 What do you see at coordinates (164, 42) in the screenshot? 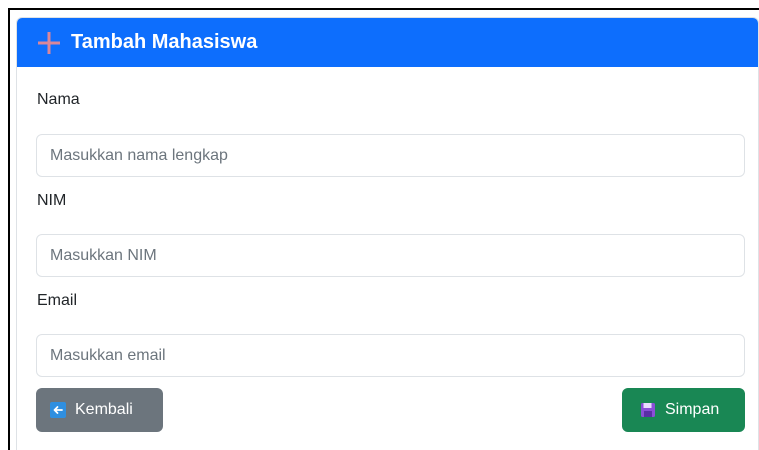
I see `page-title: Tambah Mahasiswa` at bounding box center [164, 42].